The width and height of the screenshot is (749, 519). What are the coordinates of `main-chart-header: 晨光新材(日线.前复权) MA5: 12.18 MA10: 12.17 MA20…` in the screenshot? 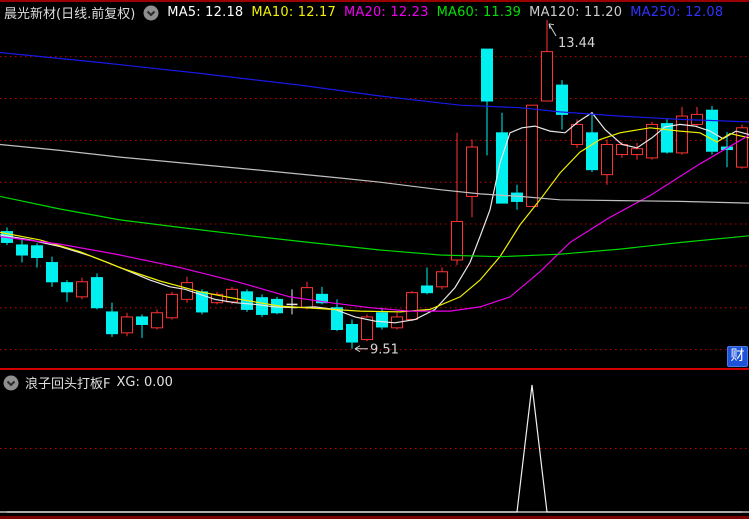 It's located at (363, 12).